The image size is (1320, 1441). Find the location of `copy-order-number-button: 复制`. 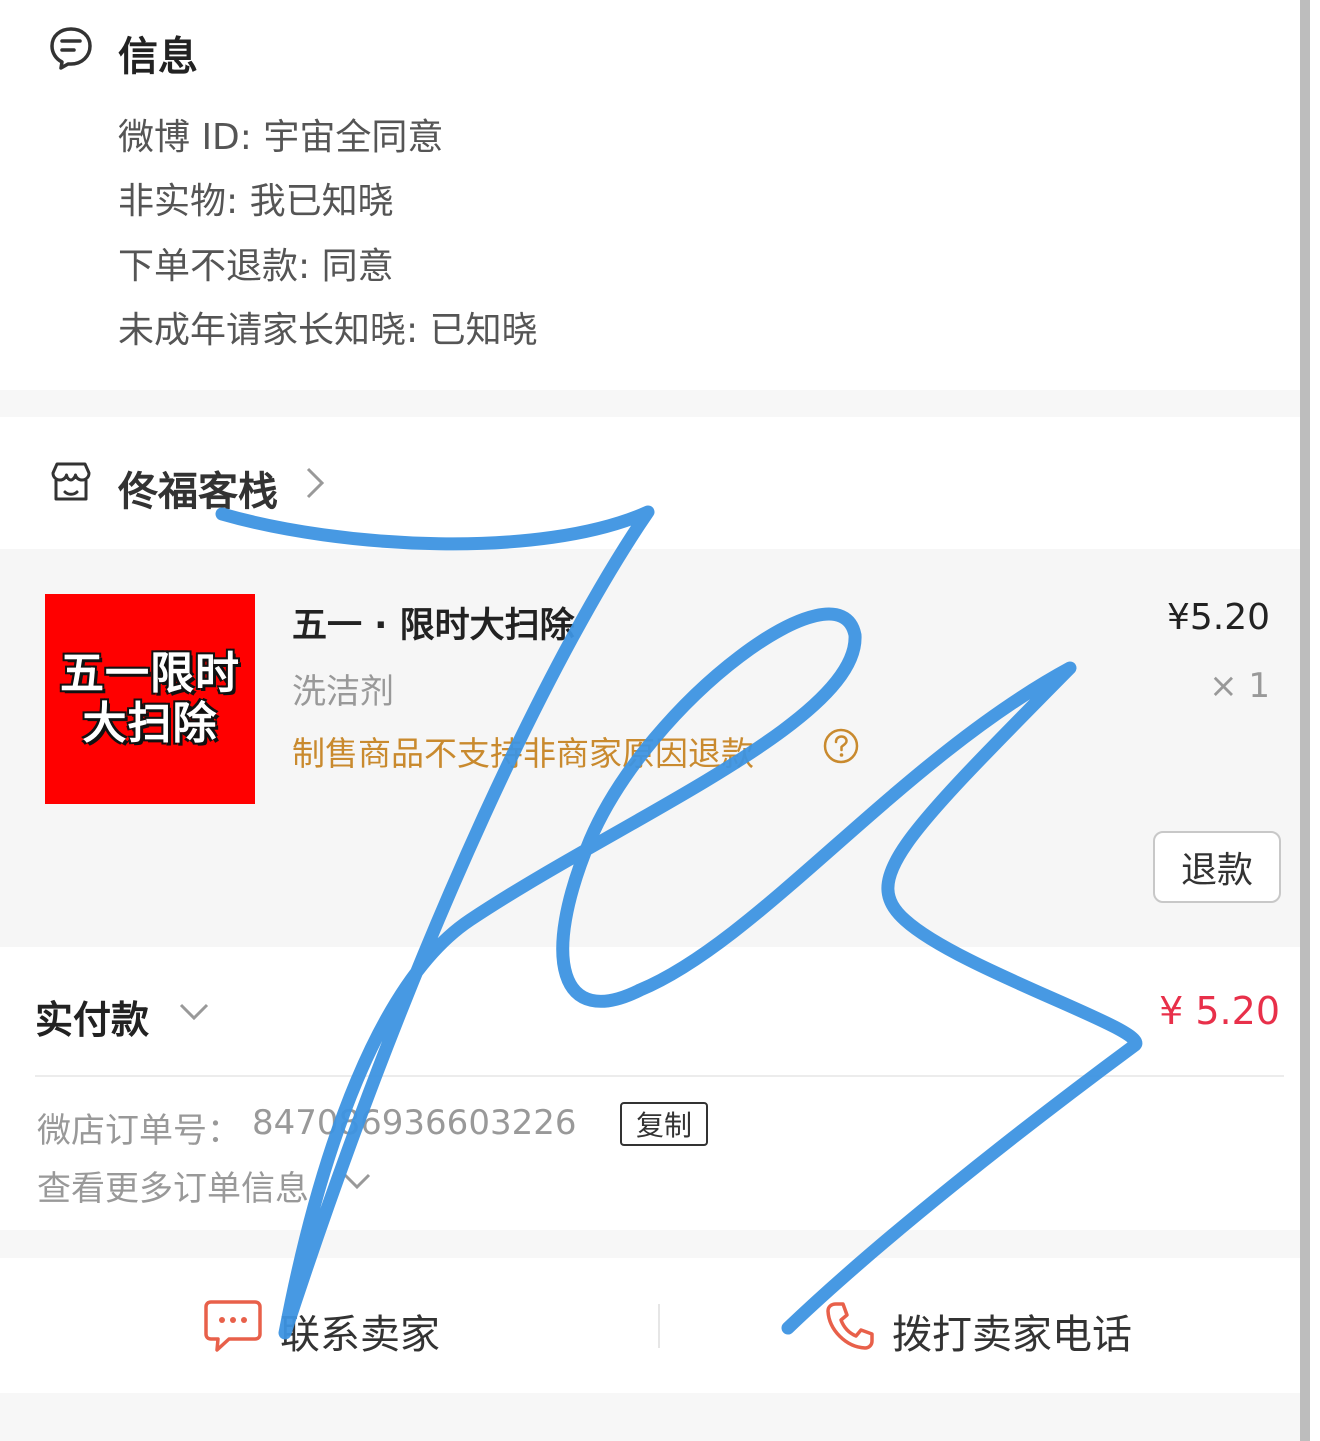

copy-order-number-button: 复制 is located at coordinates (664, 1124).